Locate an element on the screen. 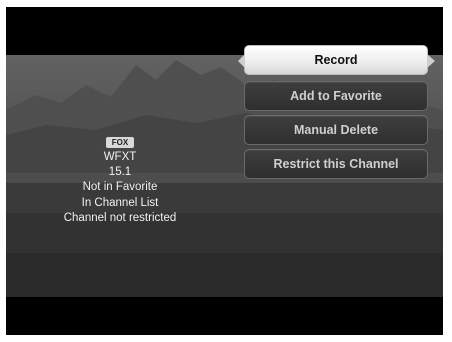 This screenshot has height=342, width=452. record-label: Record is located at coordinates (336, 60).